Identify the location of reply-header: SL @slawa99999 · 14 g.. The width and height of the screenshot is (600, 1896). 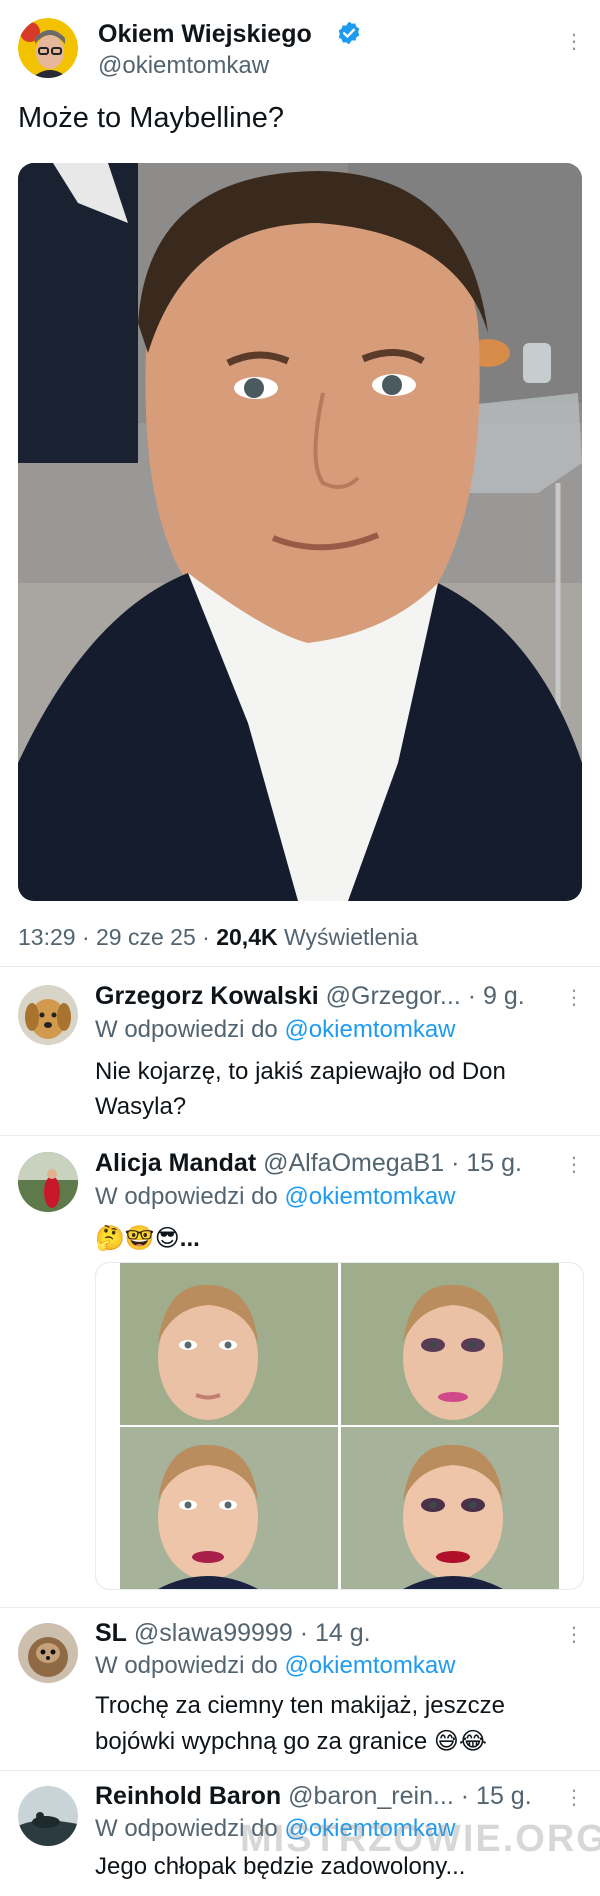
(233, 1633).